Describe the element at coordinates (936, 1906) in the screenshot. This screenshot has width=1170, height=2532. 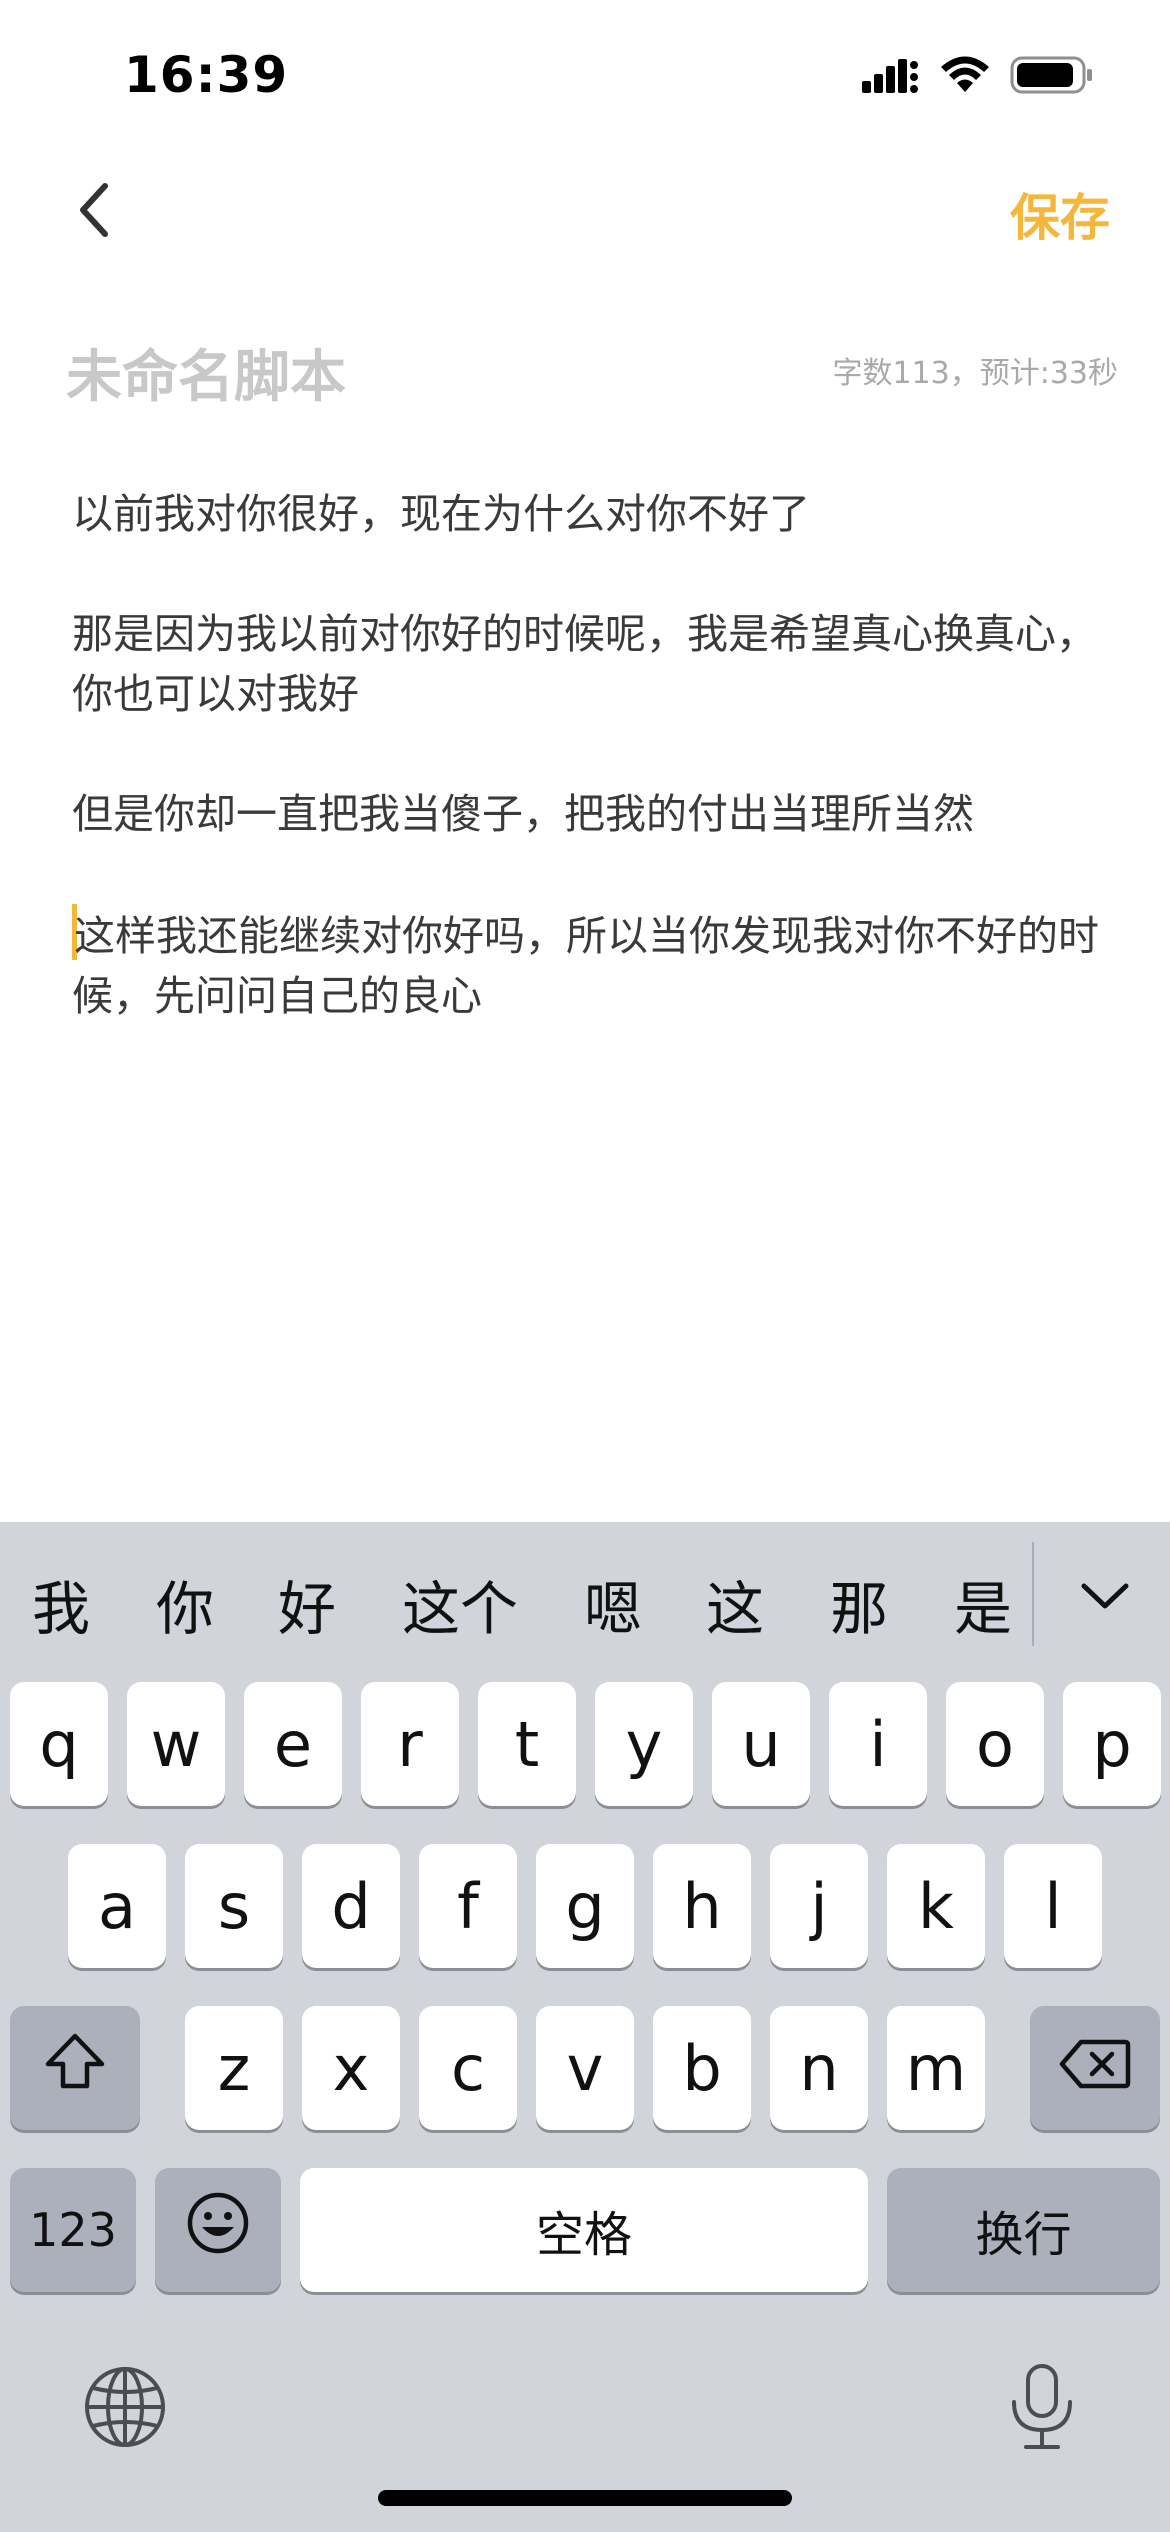
I see `key-k: k` at that location.